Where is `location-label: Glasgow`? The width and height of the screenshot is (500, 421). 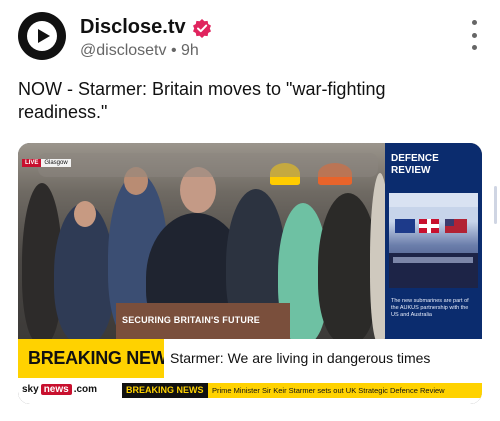 location-label: Glasgow is located at coordinates (56, 163).